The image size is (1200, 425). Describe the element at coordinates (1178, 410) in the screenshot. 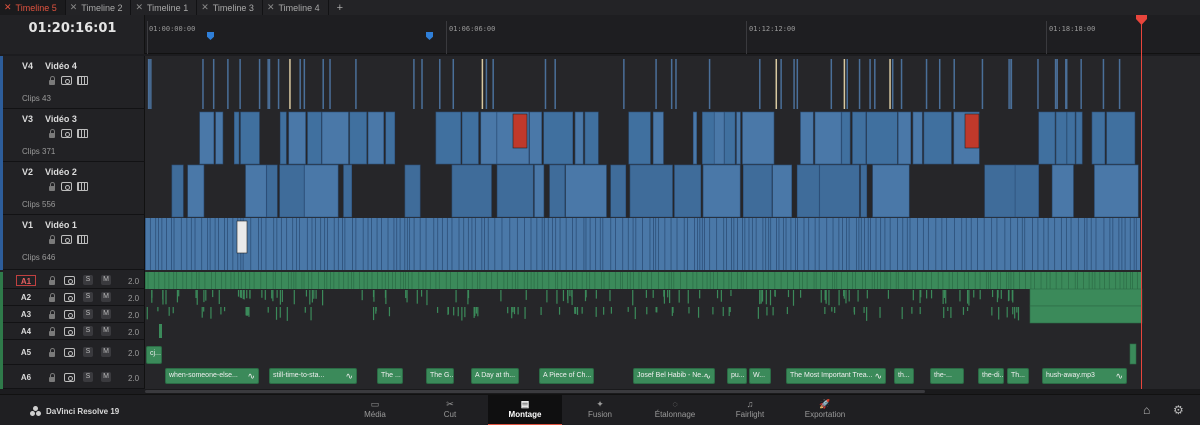

I see `gear-icon: ⚙` at that location.